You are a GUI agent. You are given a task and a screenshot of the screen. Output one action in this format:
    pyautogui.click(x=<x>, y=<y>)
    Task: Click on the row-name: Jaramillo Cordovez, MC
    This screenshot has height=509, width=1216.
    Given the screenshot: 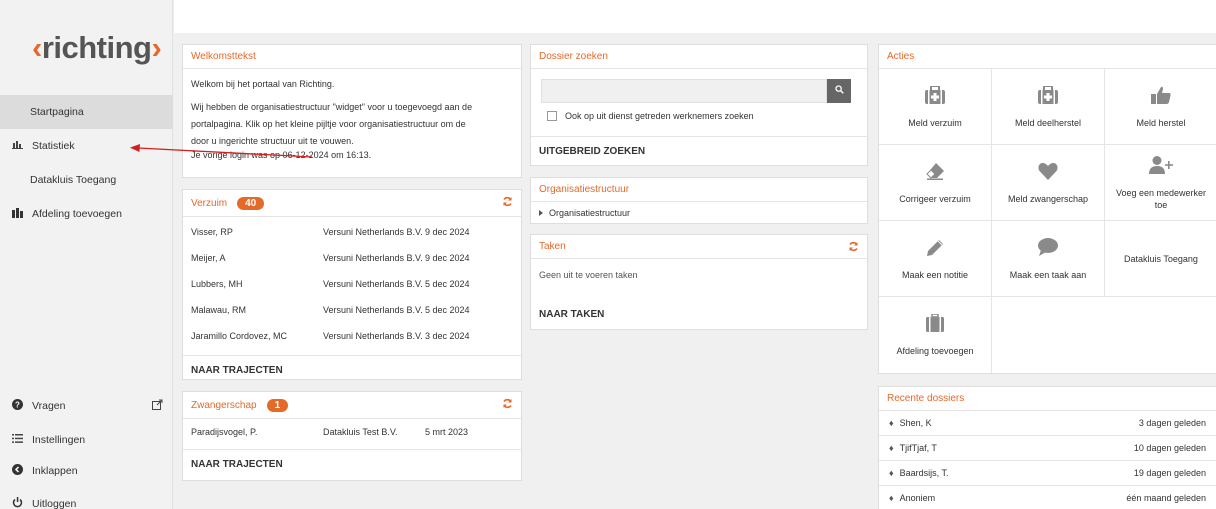 What is the action you would take?
    pyautogui.click(x=239, y=336)
    